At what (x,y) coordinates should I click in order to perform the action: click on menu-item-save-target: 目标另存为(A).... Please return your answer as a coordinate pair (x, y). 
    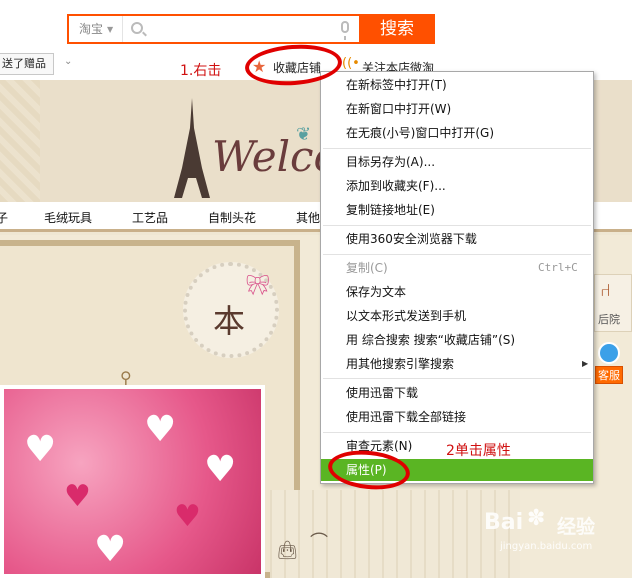
    Looking at the image, I should click on (457, 162).